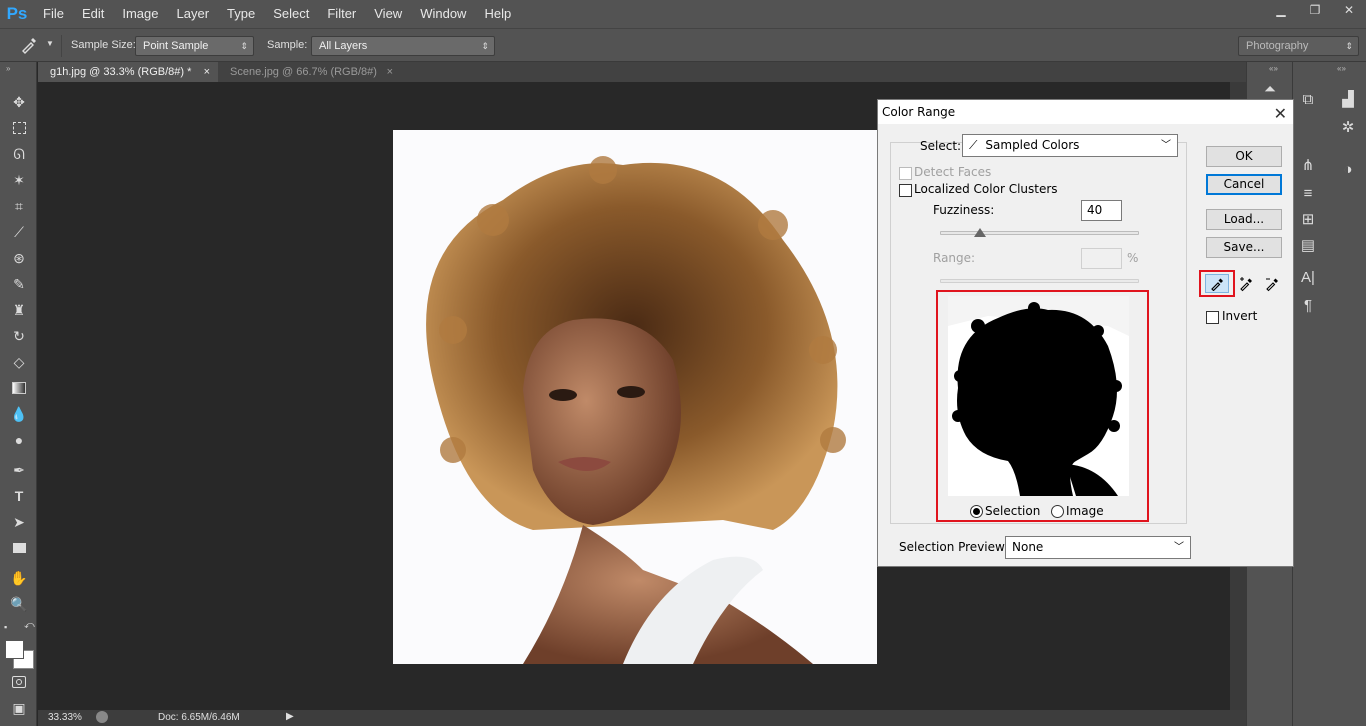 The image size is (1366, 726). Describe the element at coordinates (103, 45) in the screenshot. I see `sample-size-label: Sample Size:` at that location.